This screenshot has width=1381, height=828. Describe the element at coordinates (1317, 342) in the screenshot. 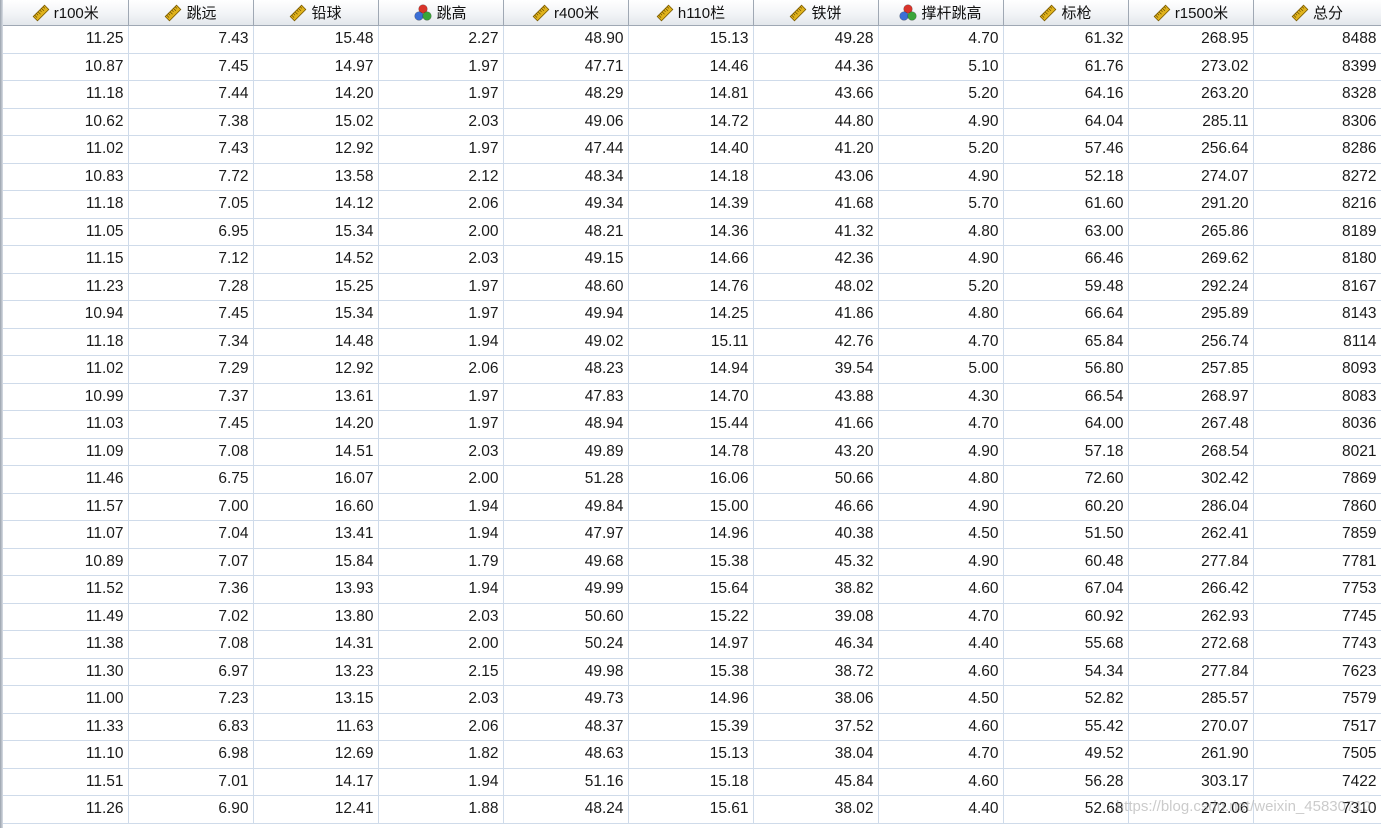

I see `table-cell: 8114` at that location.